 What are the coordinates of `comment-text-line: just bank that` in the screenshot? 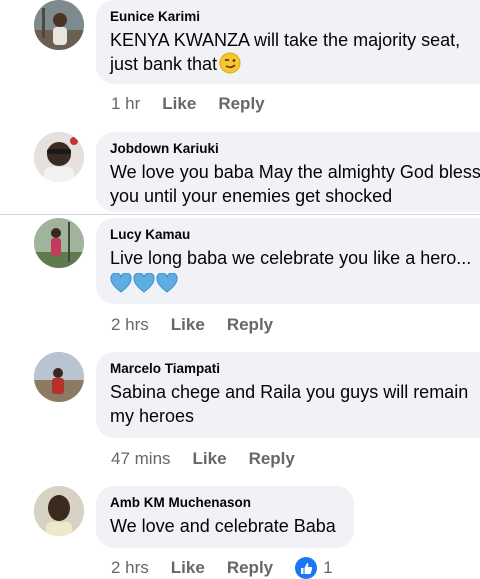 It's located at (164, 64).